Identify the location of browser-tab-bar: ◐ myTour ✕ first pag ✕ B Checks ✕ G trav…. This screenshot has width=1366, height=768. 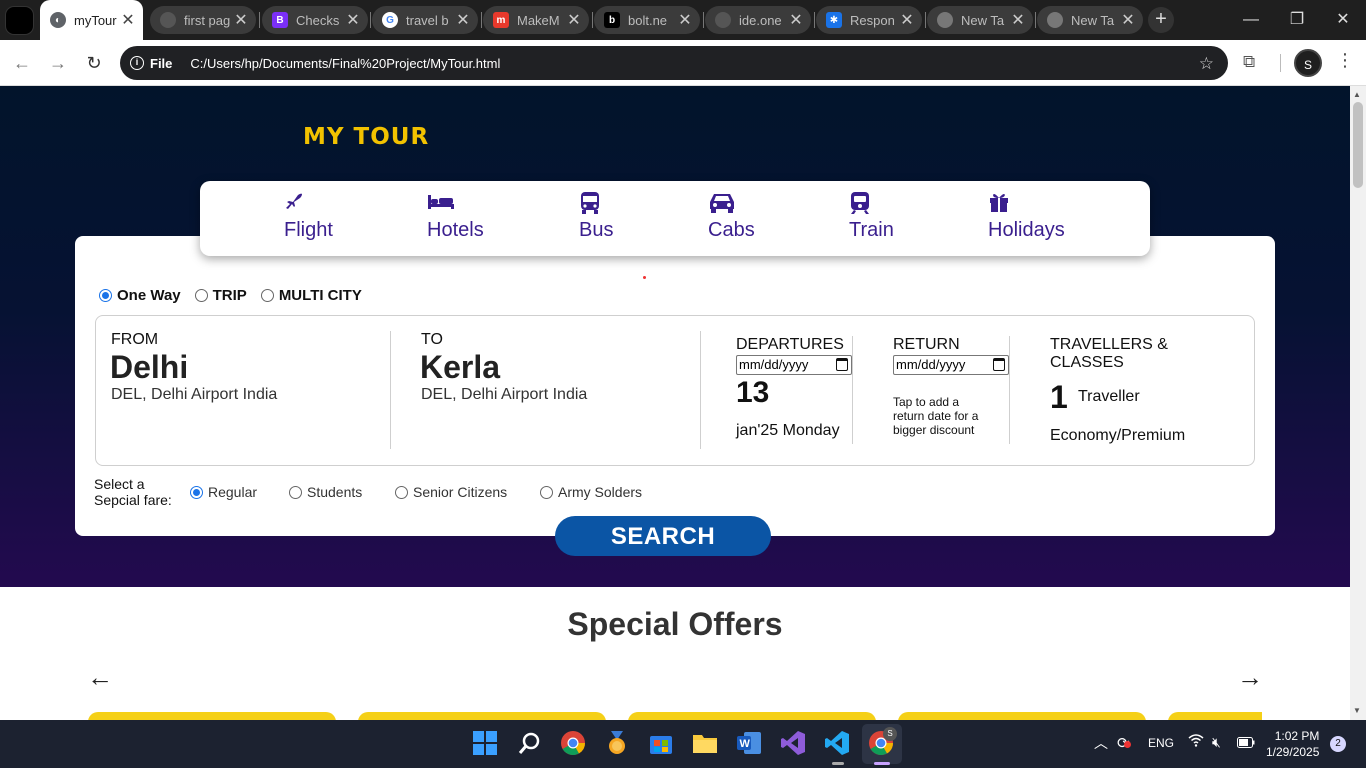
(683, 20).